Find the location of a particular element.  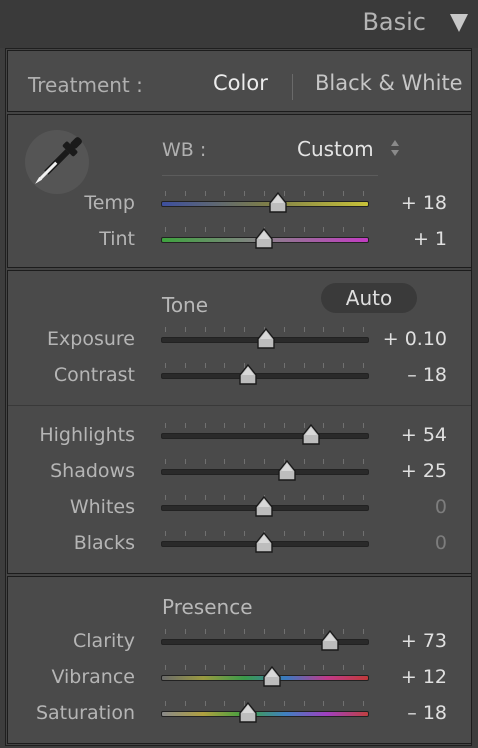

slider-tint is located at coordinates (265, 238).